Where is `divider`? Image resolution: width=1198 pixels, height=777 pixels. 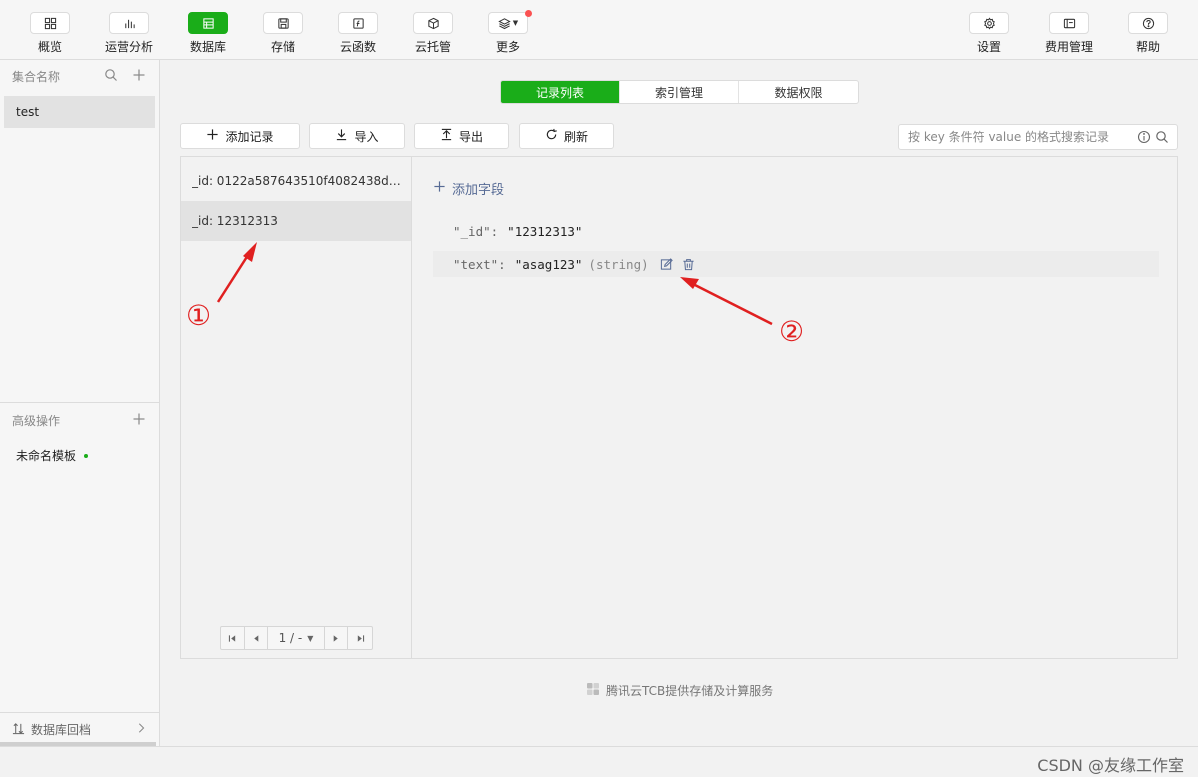 divider is located at coordinates (79, 402).